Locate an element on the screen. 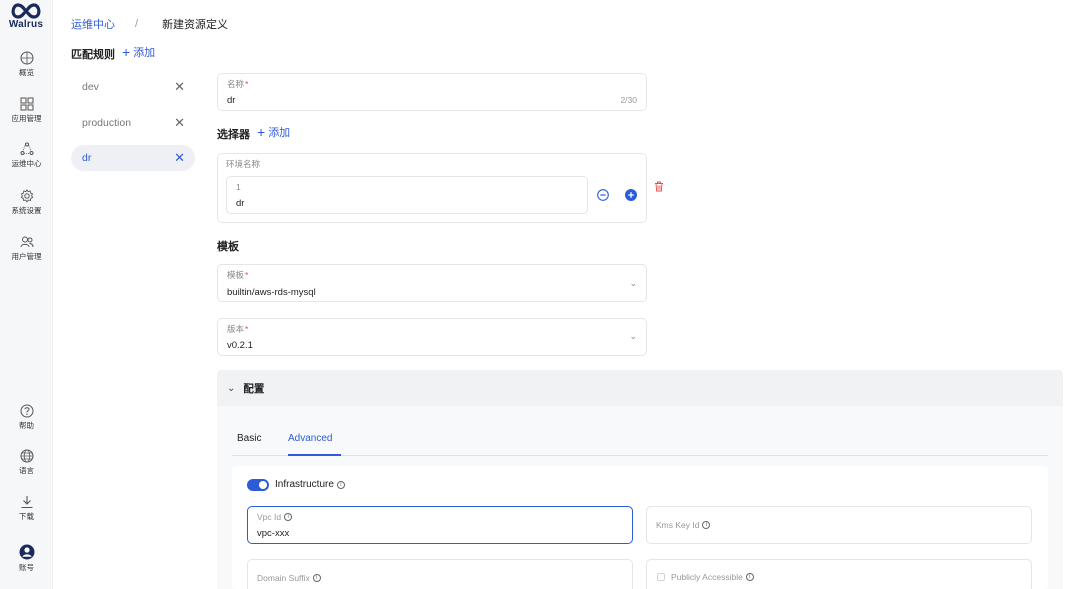 This screenshot has width=1080, height=589. add-row-button is located at coordinates (631, 196).